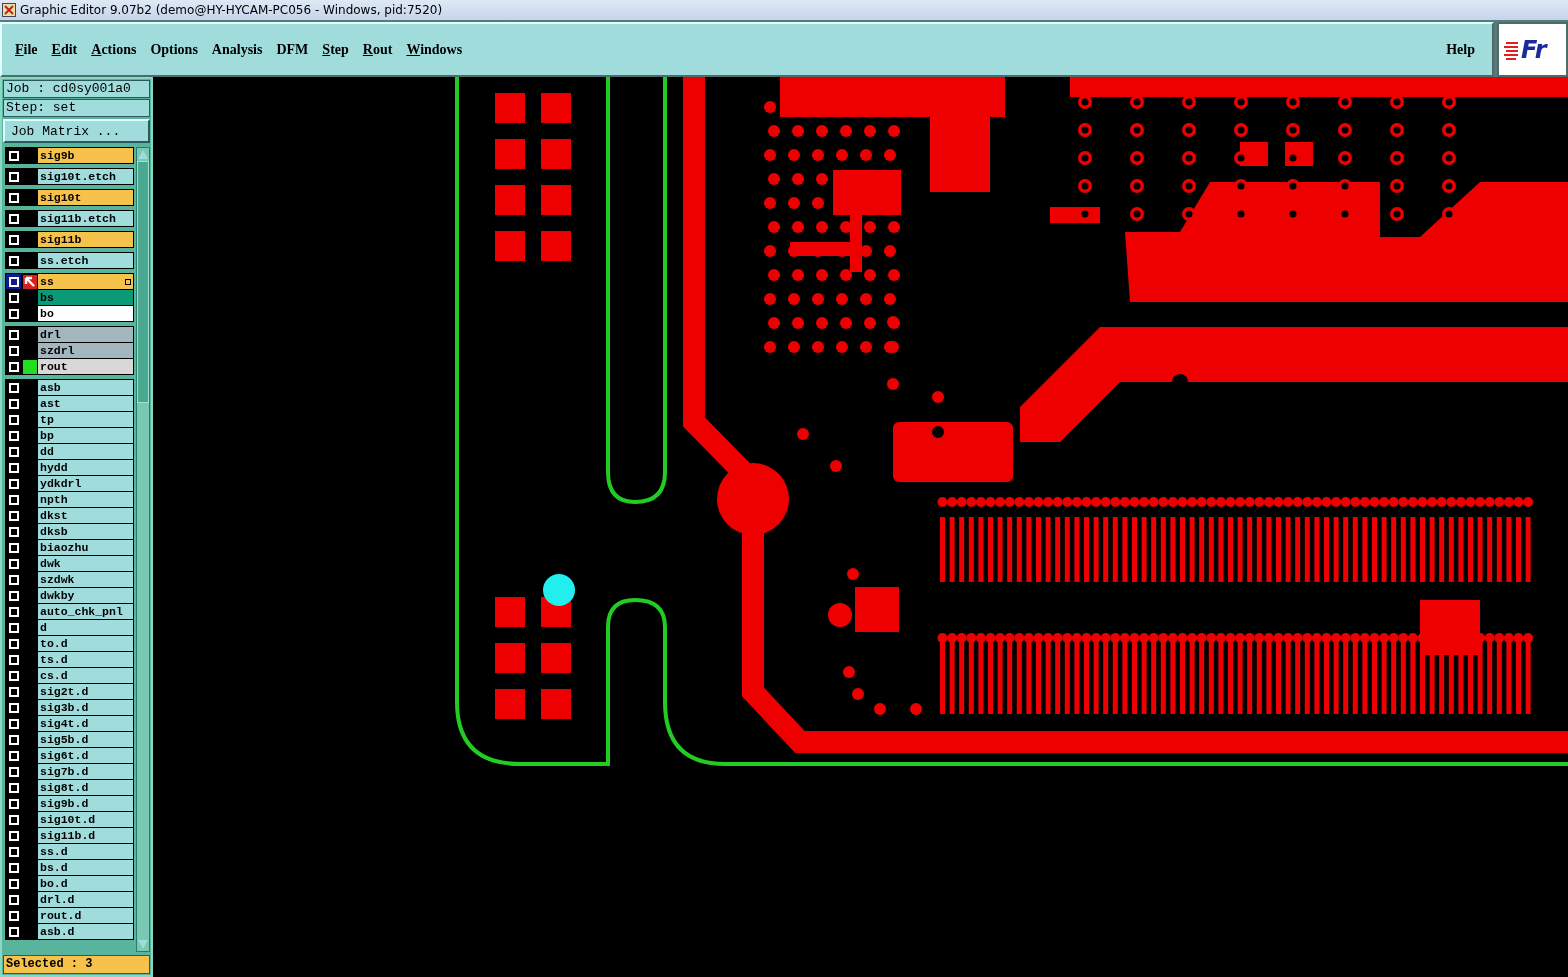 This screenshot has height=977, width=1568. What do you see at coordinates (85, 611) in the screenshot?
I see `layer-name: auto_chk_pnl` at bounding box center [85, 611].